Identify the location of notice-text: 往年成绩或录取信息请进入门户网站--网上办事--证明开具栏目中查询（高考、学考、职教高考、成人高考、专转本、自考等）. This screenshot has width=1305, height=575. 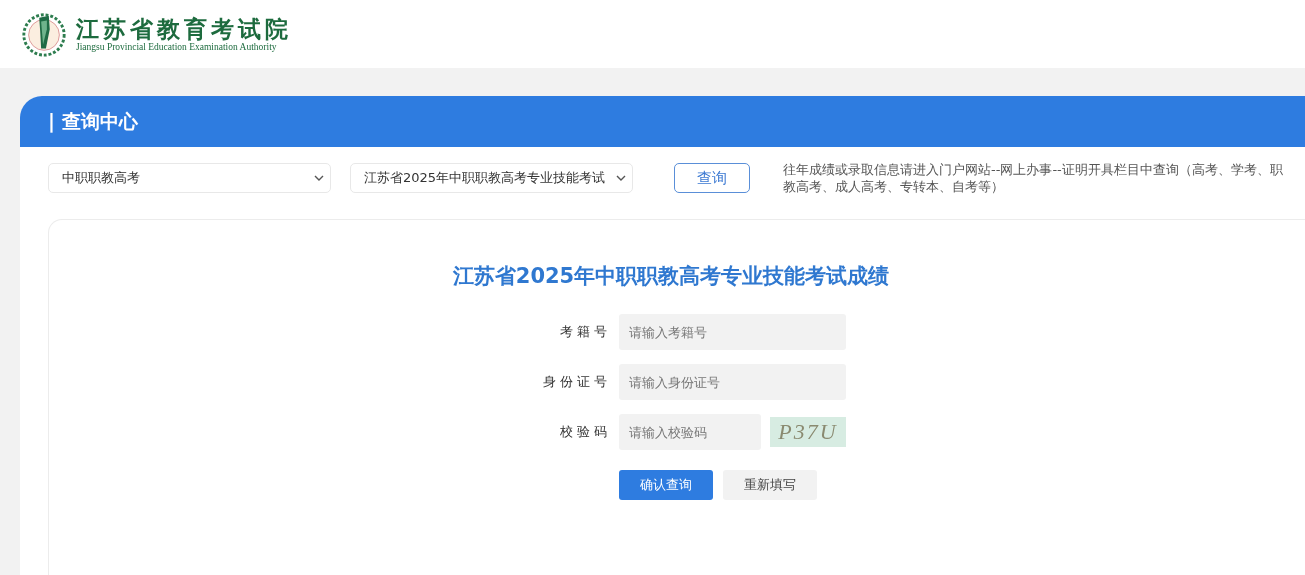
(1033, 178).